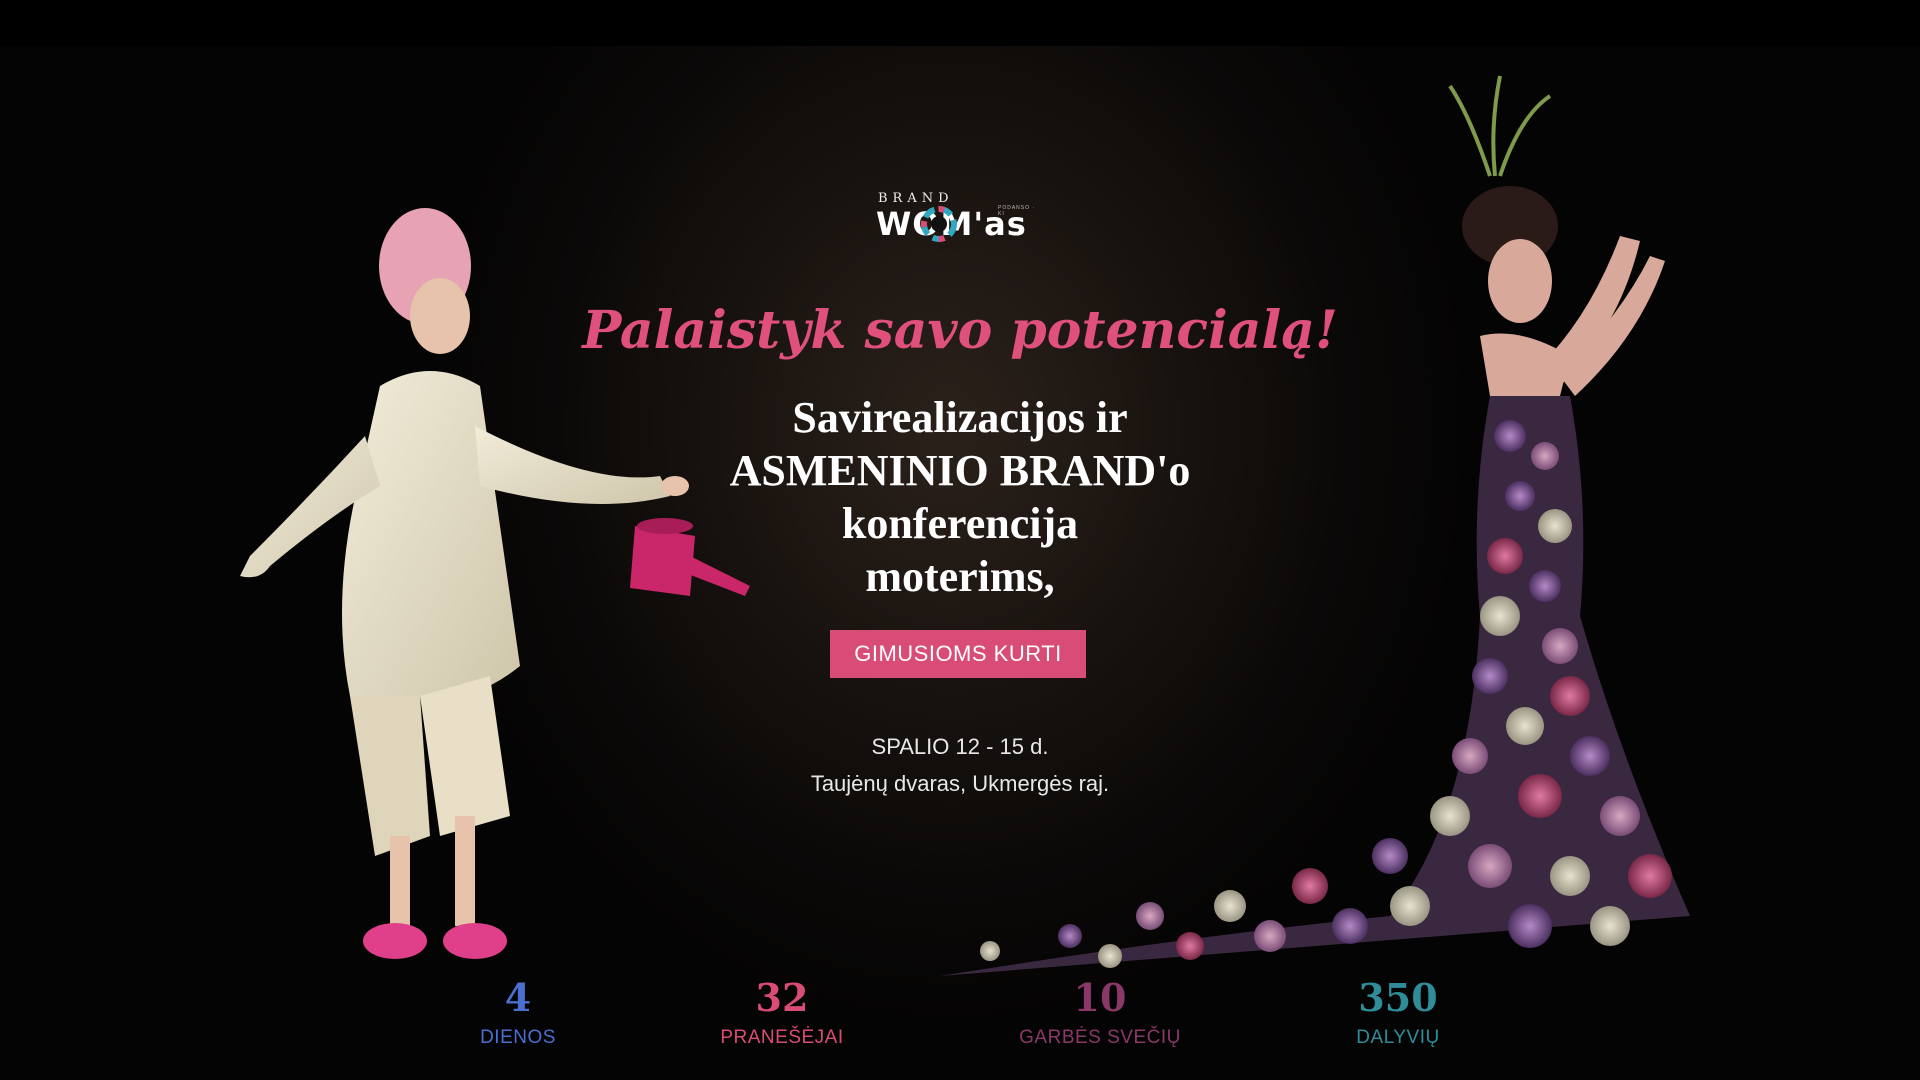  What do you see at coordinates (958, 654) in the screenshot?
I see `gimusioms-kurti-button: GIMUSIOMS KURTI` at bounding box center [958, 654].